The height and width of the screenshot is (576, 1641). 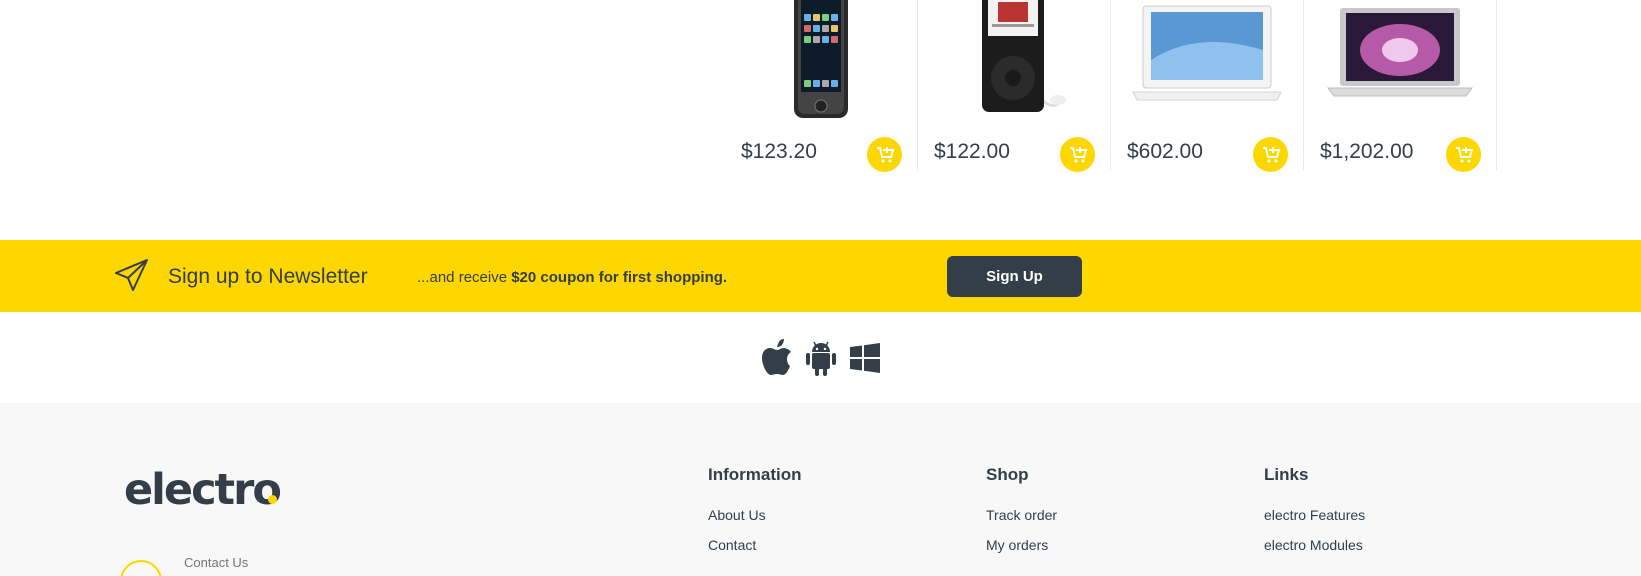 What do you see at coordinates (464, 277) in the screenshot?
I see `newsletter-text-prefix: ...and receive` at bounding box center [464, 277].